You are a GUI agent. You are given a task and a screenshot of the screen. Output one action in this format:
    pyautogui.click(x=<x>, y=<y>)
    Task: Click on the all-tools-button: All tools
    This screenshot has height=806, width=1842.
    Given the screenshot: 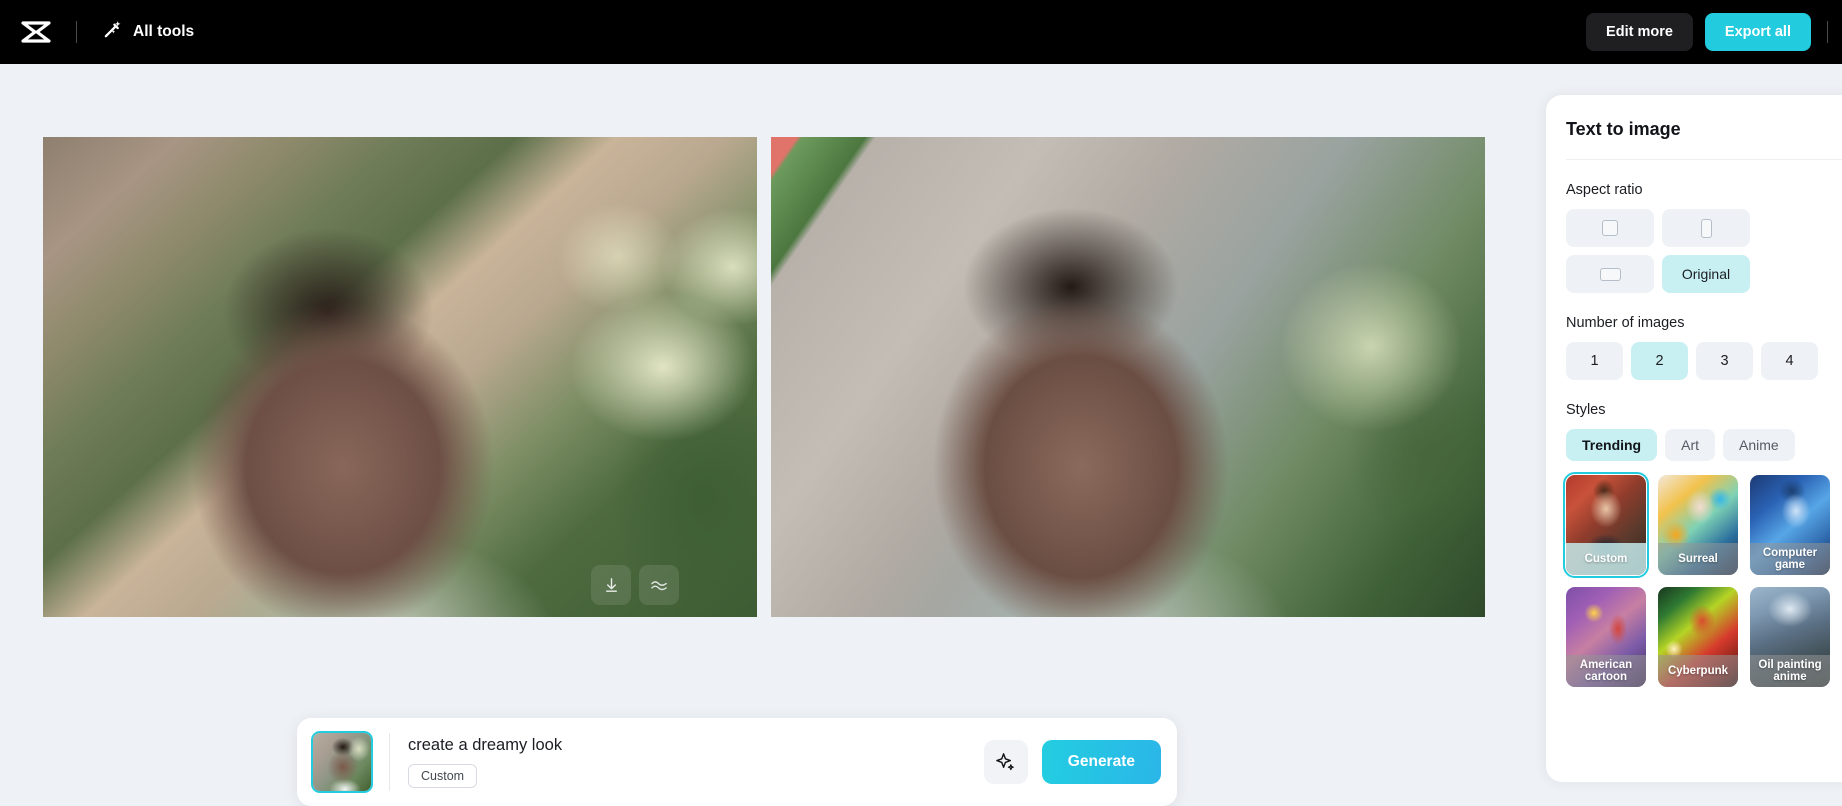 What is the action you would take?
    pyautogui.click(x=148, y=32)
    